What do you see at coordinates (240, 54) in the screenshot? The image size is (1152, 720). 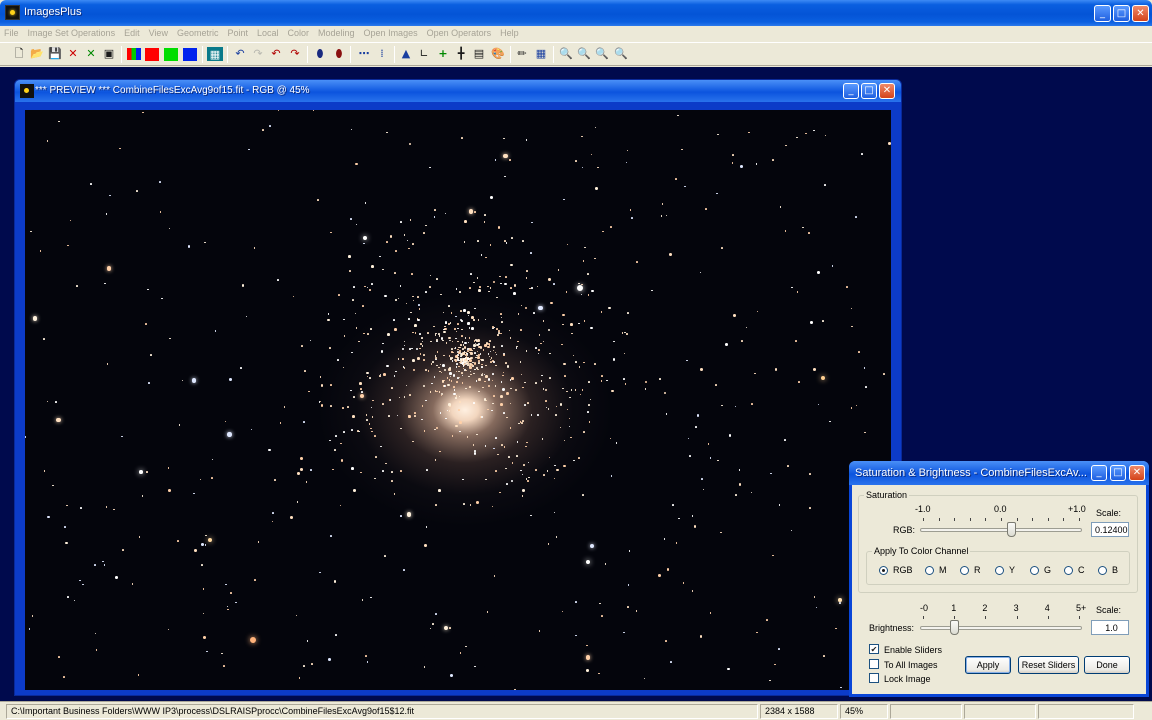 I see `undo-icon: ↶` at bounding box center [240, 54].